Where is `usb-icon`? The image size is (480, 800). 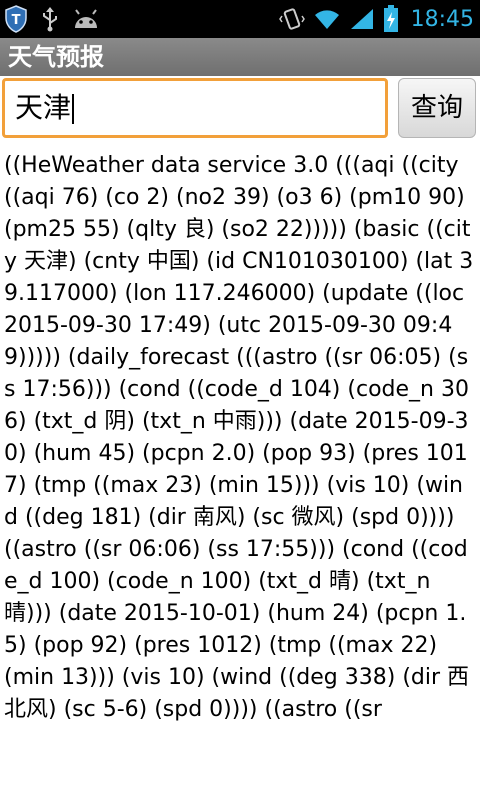 usb-icon is located at coordinates (50, 19).